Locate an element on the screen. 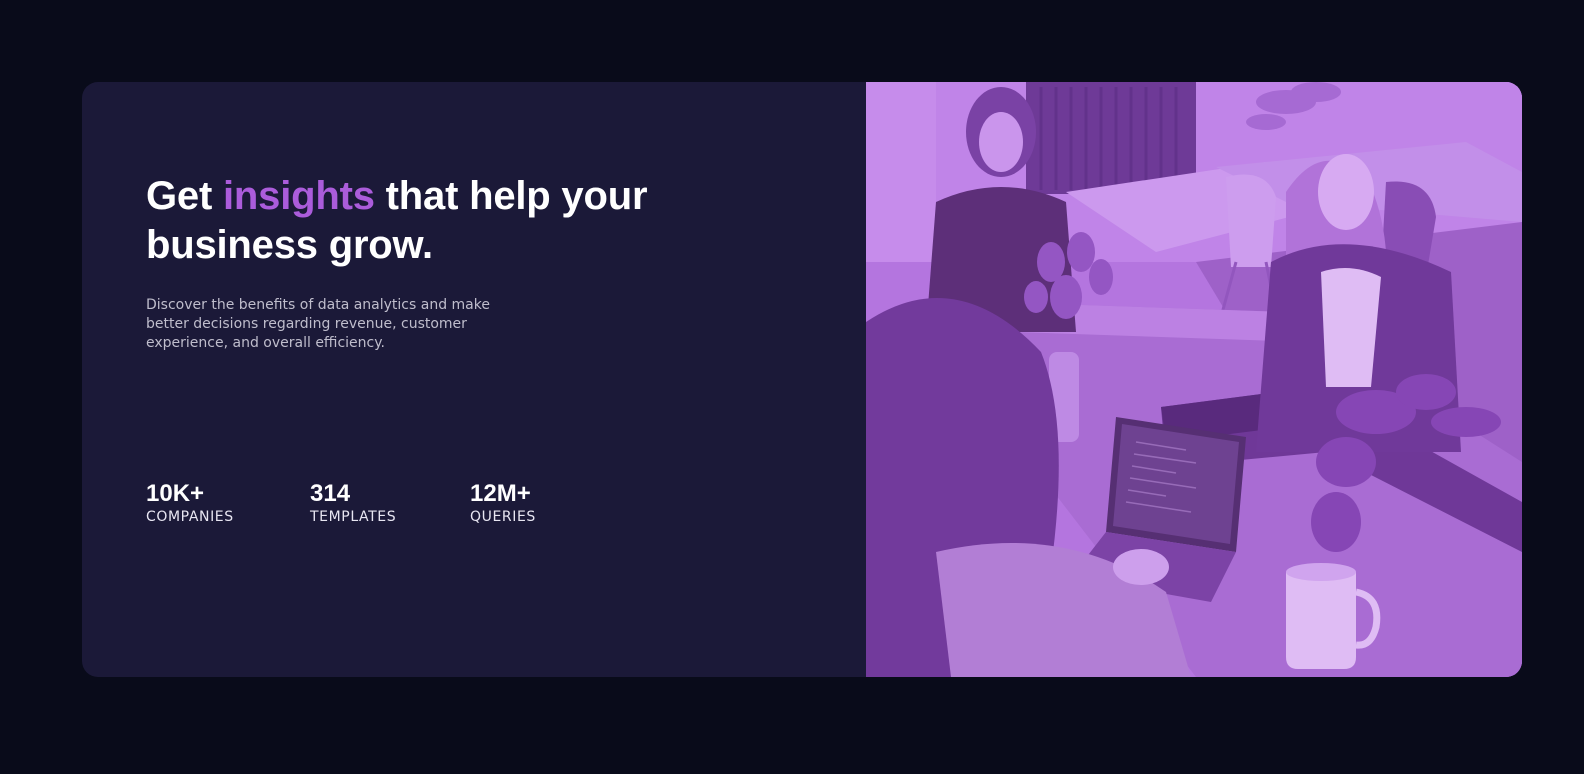  stat-companies: 10K+ COMPANIES is located at coordinates (190, 503).